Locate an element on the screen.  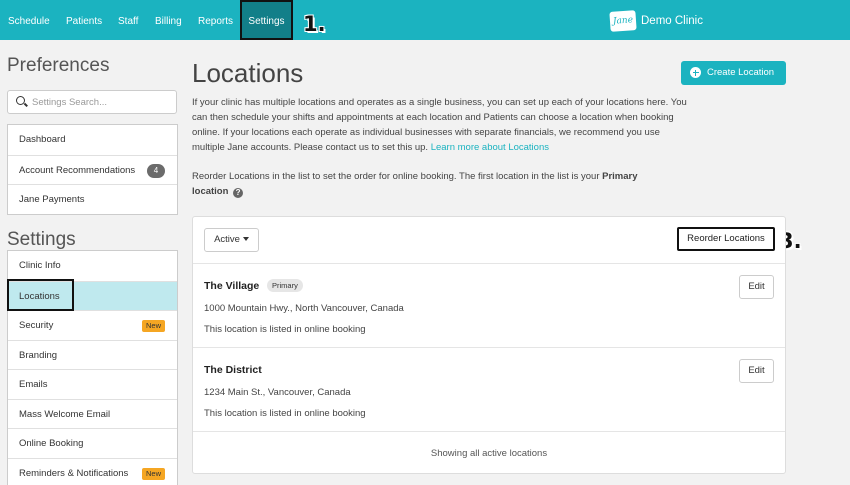
sidebar-item-label: Security is located at coordinates (36, 325).